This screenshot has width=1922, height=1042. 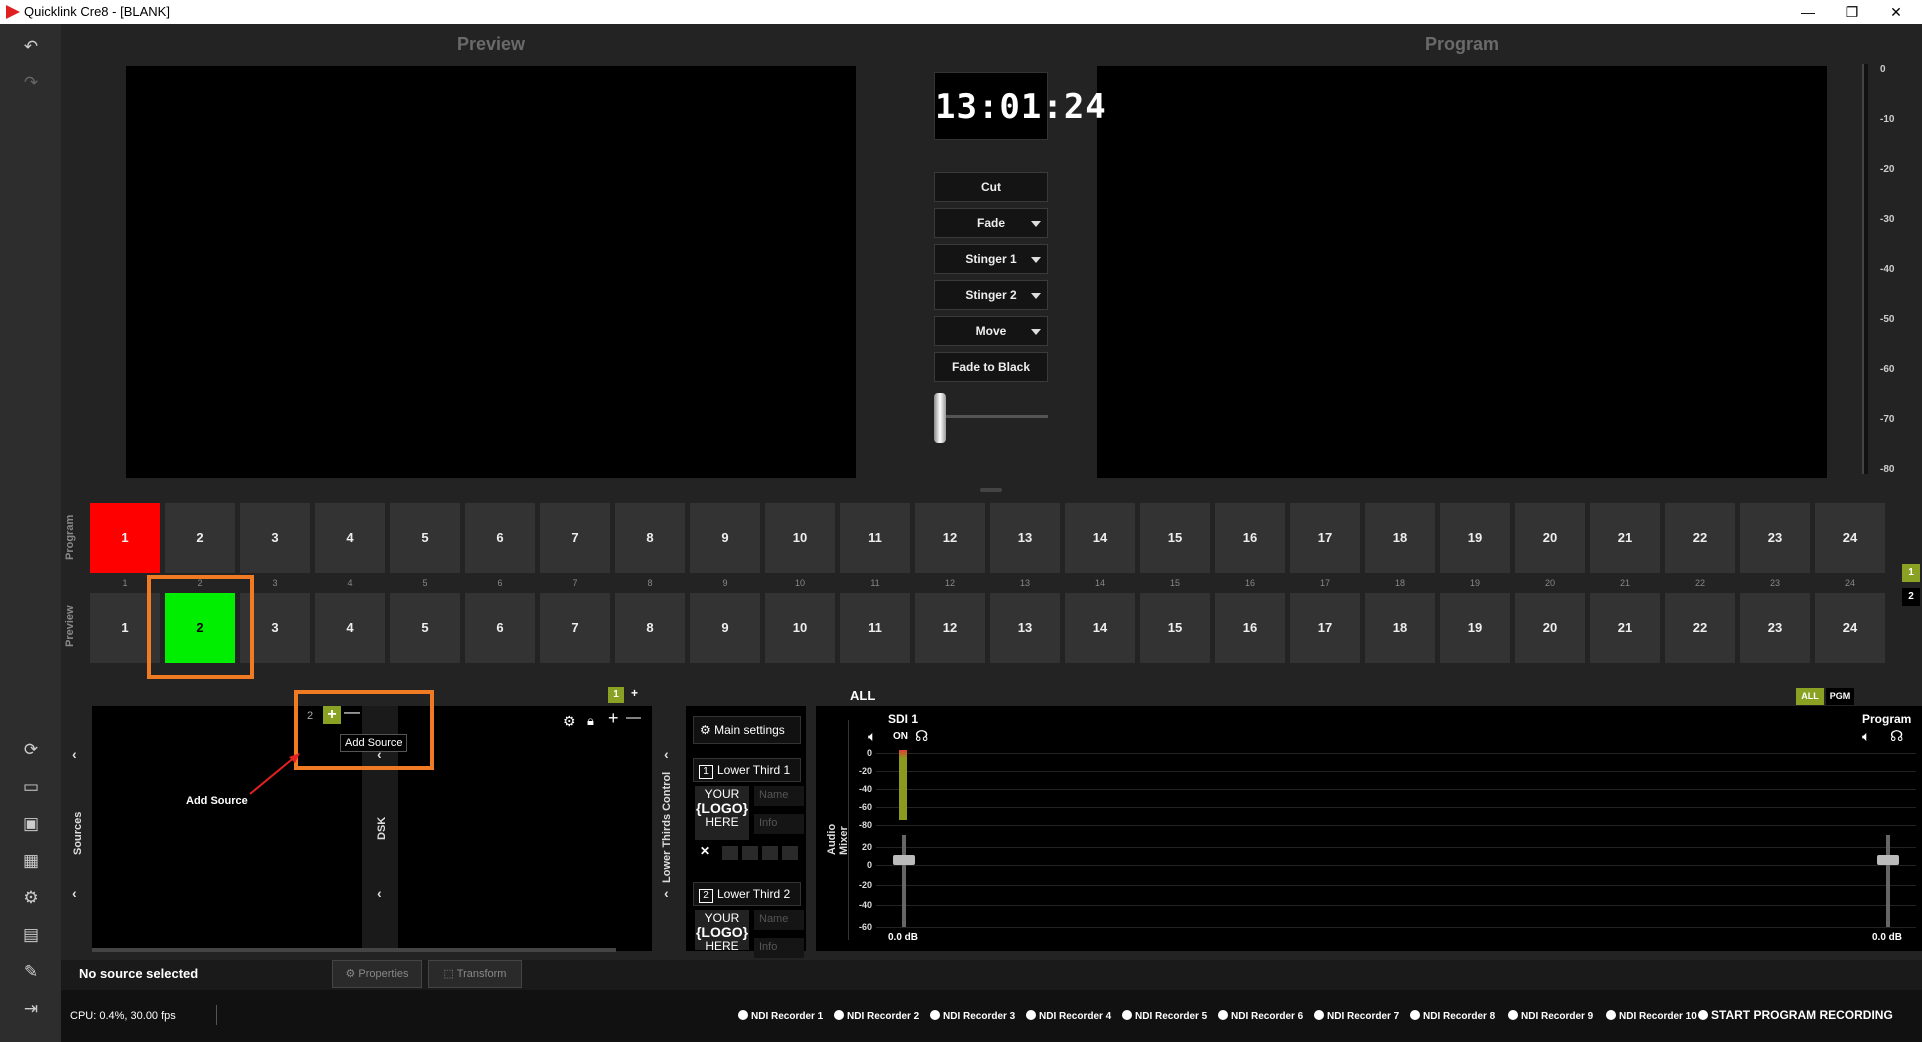 What do you see at coordinates (1775, 538) in the screenshot?
I see `program-bus-button-23: 23` at bounding box center [1775, 538].